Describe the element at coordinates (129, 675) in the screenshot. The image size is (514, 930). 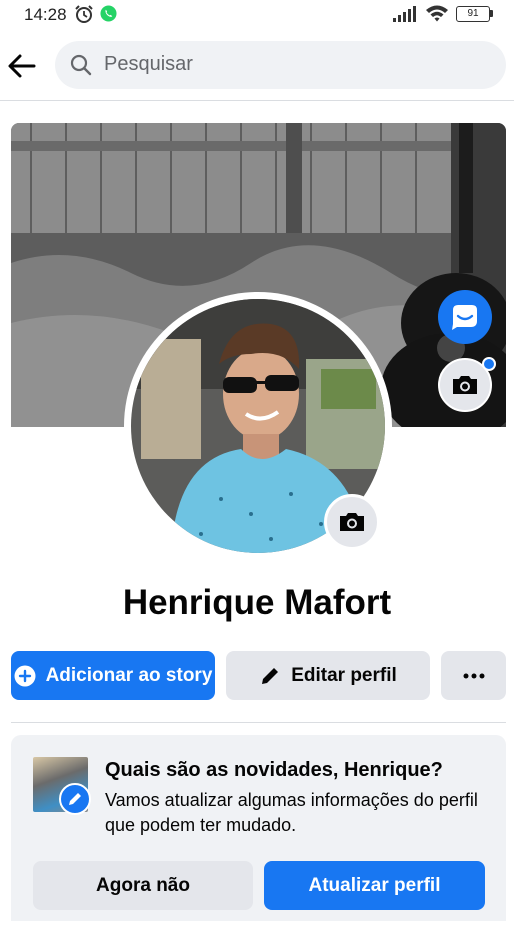
I see `add-story-label: Adicionar ao story` at that location.